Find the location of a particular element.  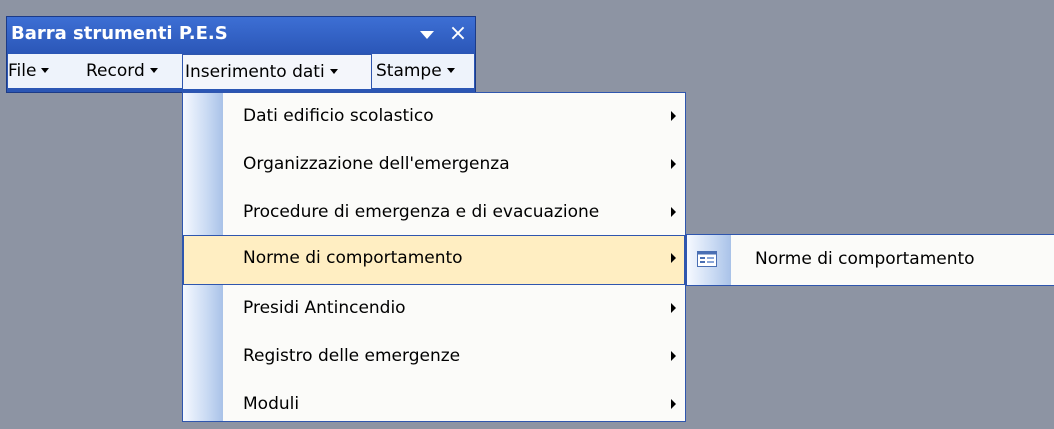

menu-bar: File Record Inserimento dati Stampe is located at coordinates (241, 71).